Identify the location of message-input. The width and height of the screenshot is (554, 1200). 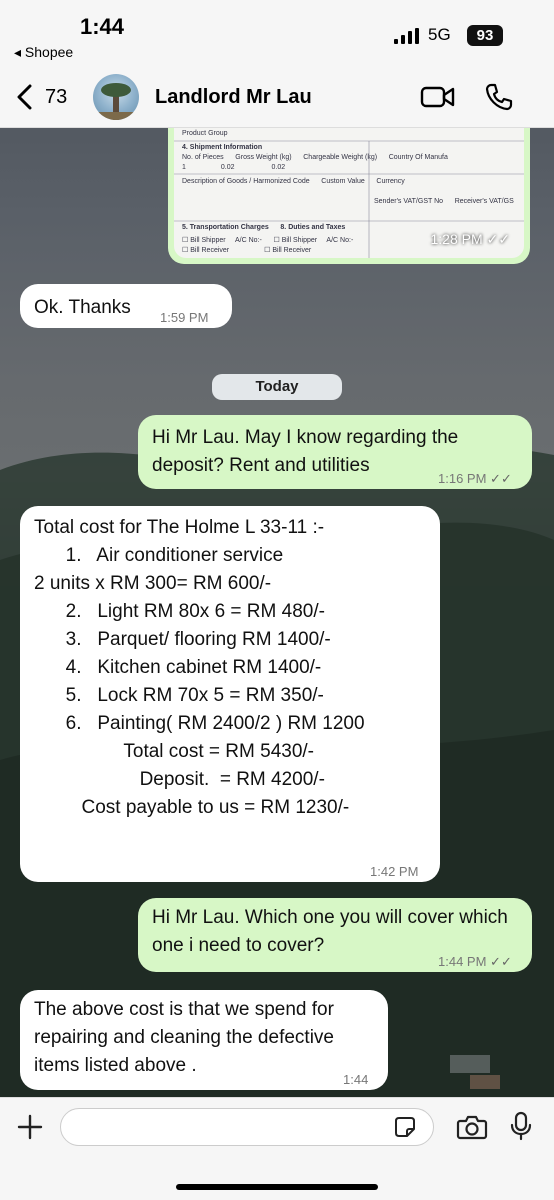
(247, 1127).